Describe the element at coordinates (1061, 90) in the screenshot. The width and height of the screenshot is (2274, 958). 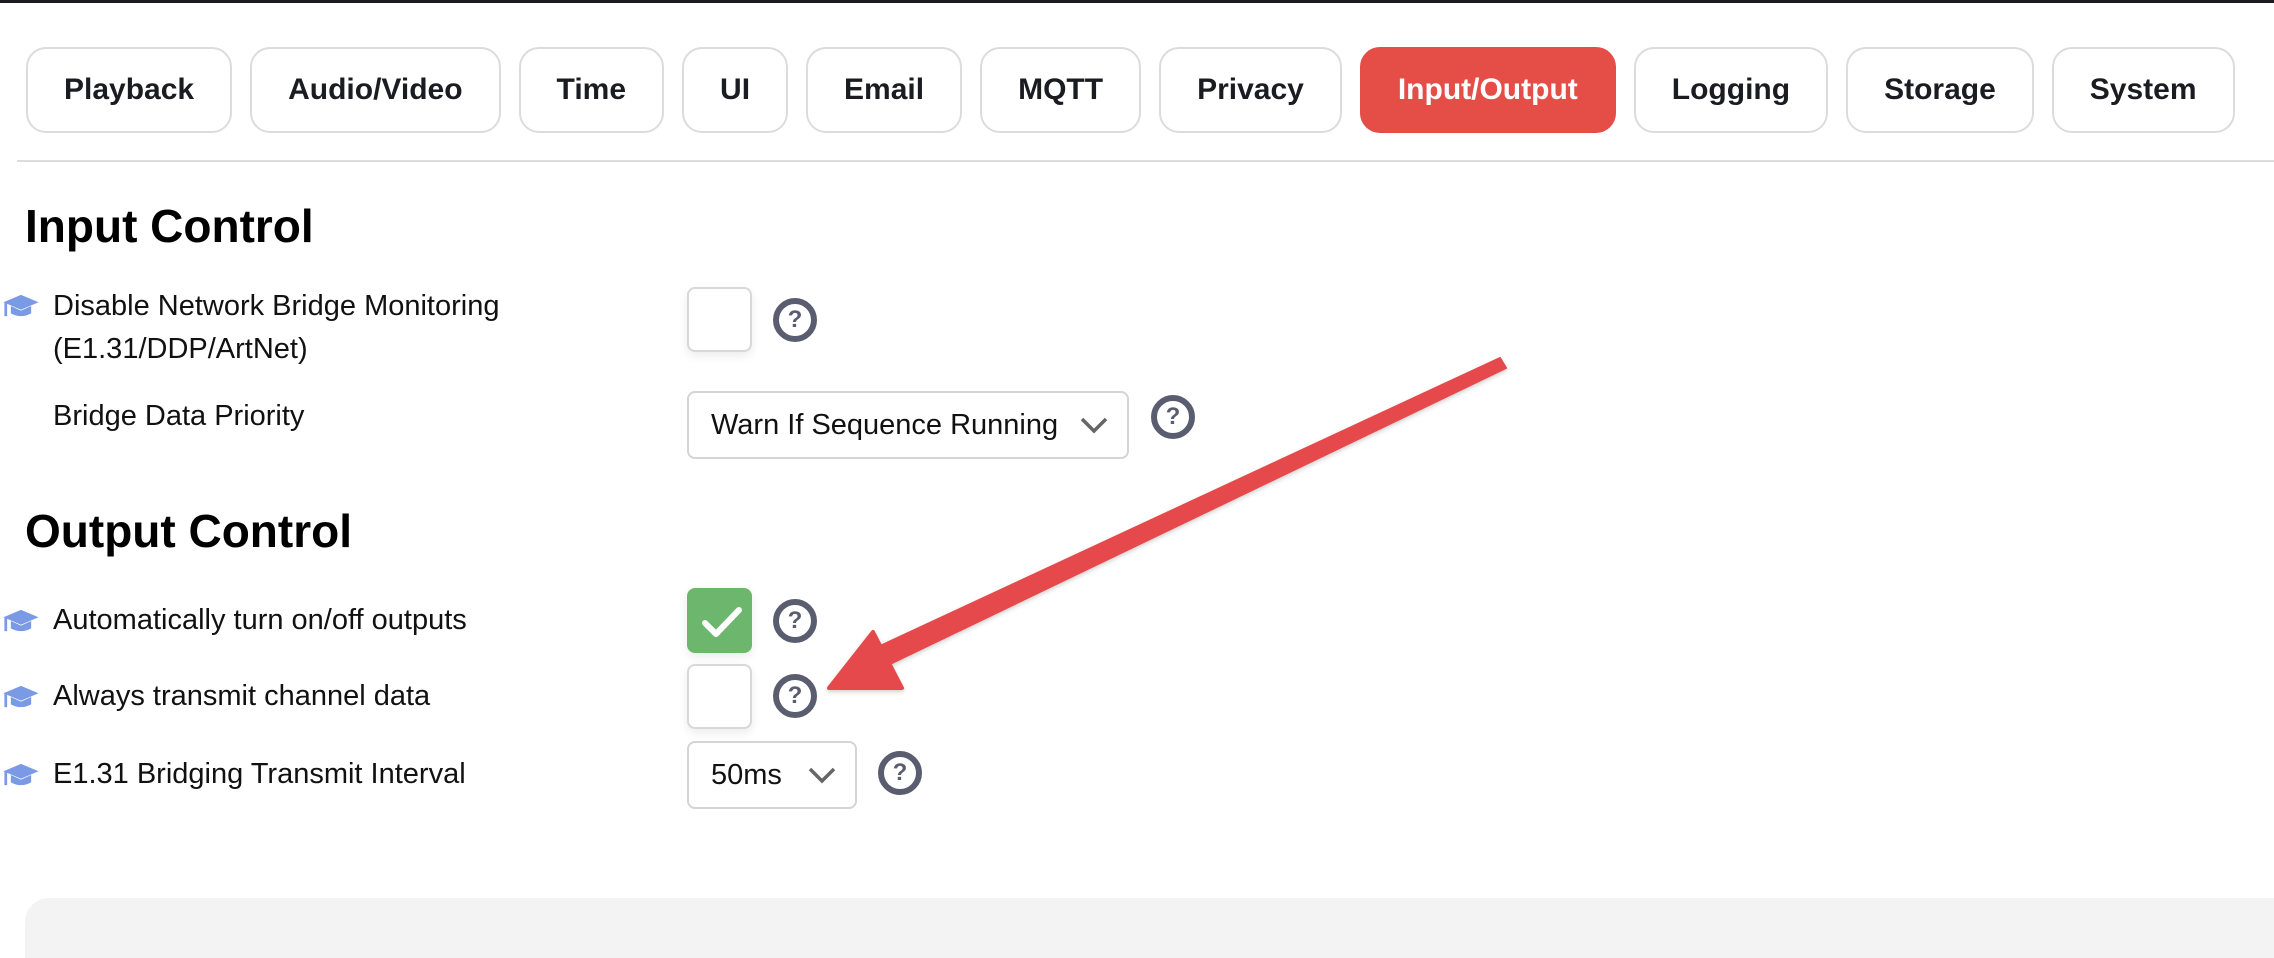
I see `tab-mqtt: MQTT` at that location.